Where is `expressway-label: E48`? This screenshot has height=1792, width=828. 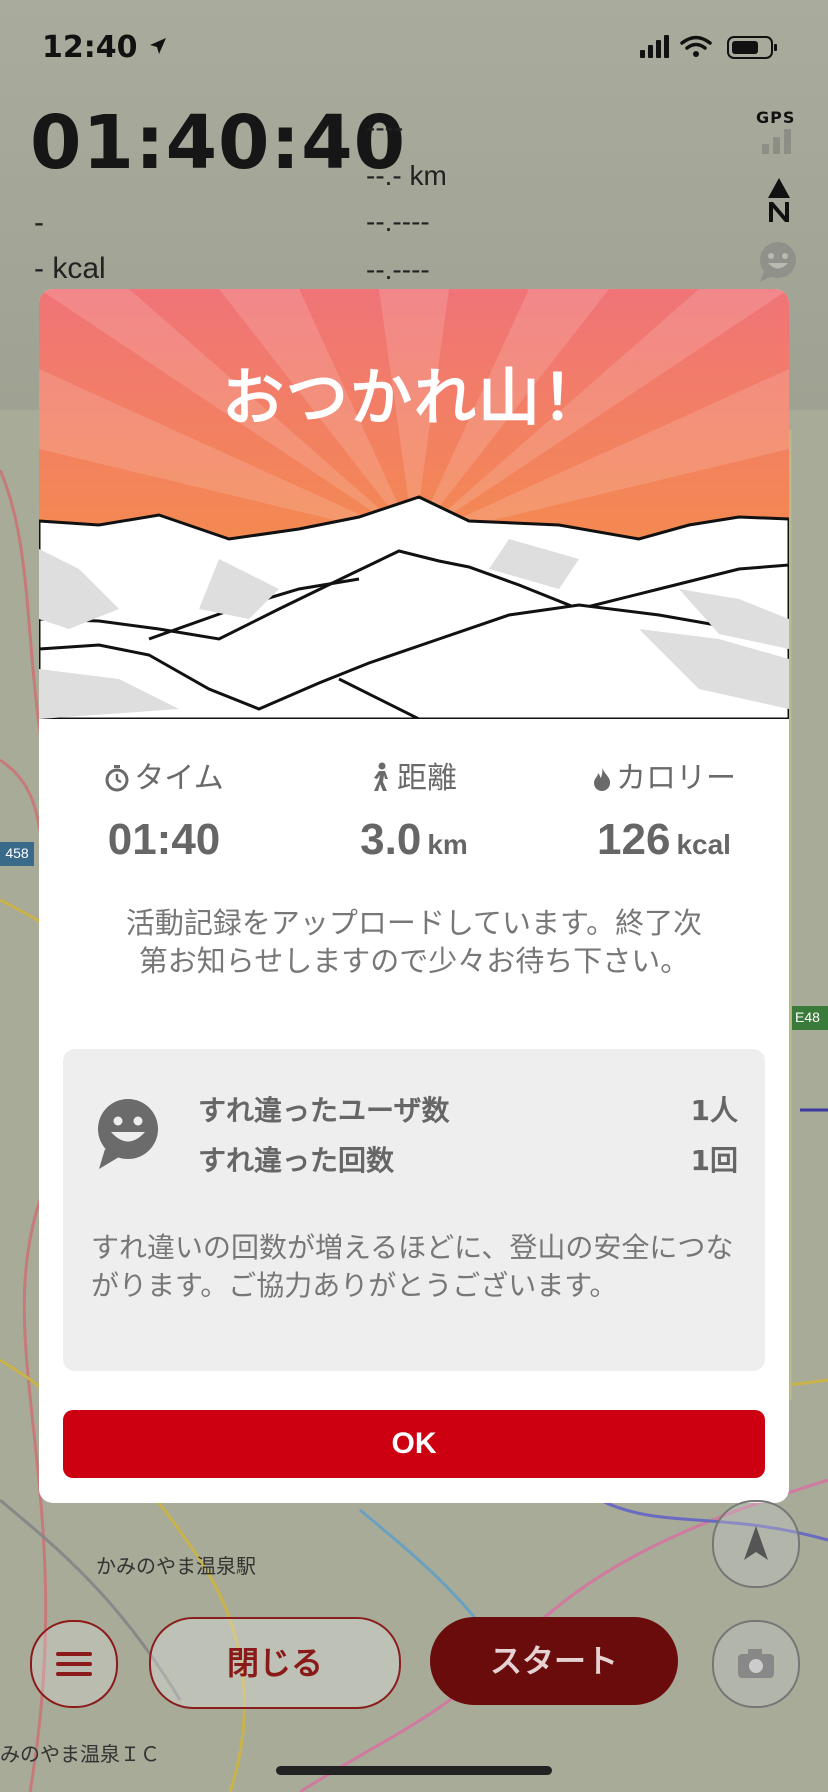 expressway-label: E48 is located at coordinates (807, 1017).